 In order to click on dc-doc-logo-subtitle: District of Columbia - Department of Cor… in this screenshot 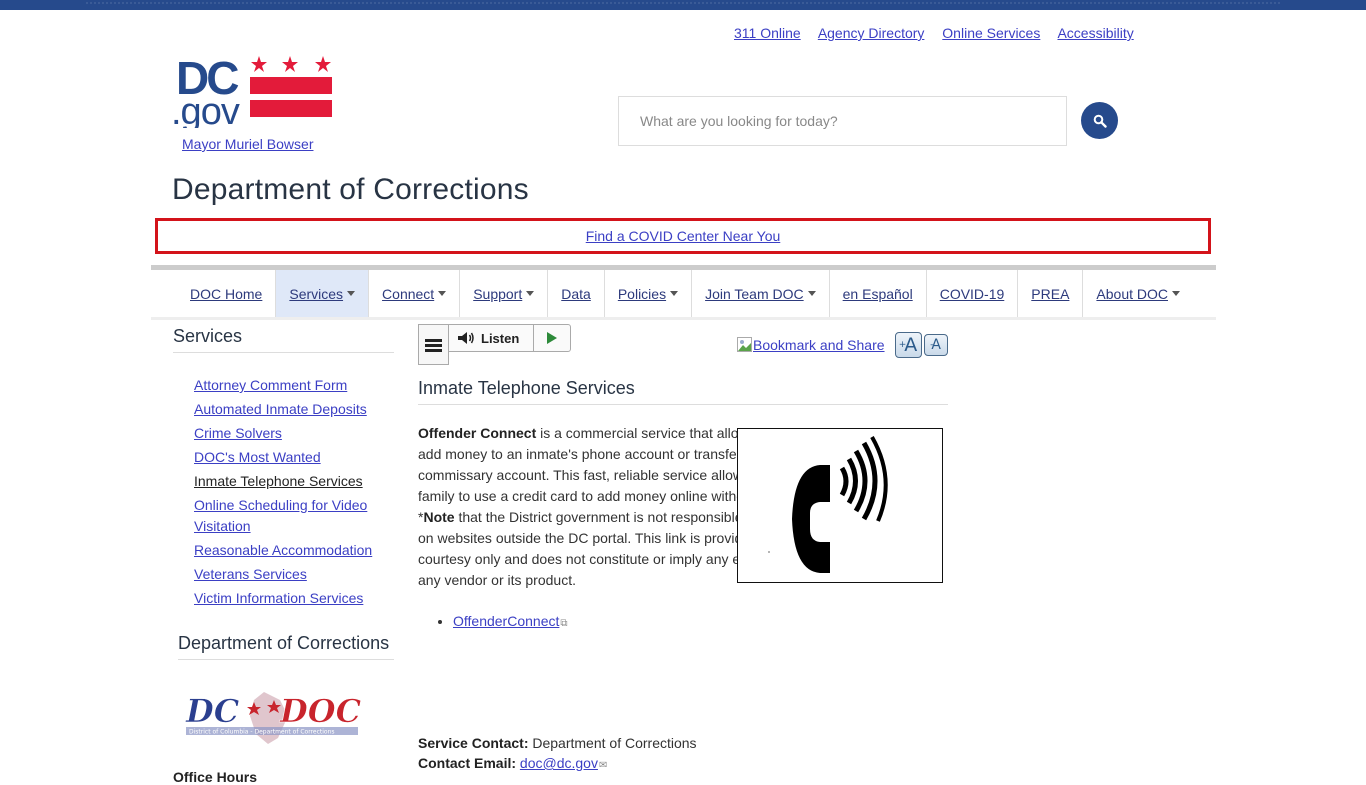, I will do `click(262, 732)`.